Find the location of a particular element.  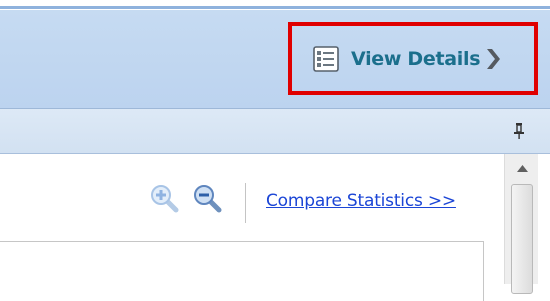

compare-statistics-link: Compare Statistics >> is located at coordinates (361, 201).